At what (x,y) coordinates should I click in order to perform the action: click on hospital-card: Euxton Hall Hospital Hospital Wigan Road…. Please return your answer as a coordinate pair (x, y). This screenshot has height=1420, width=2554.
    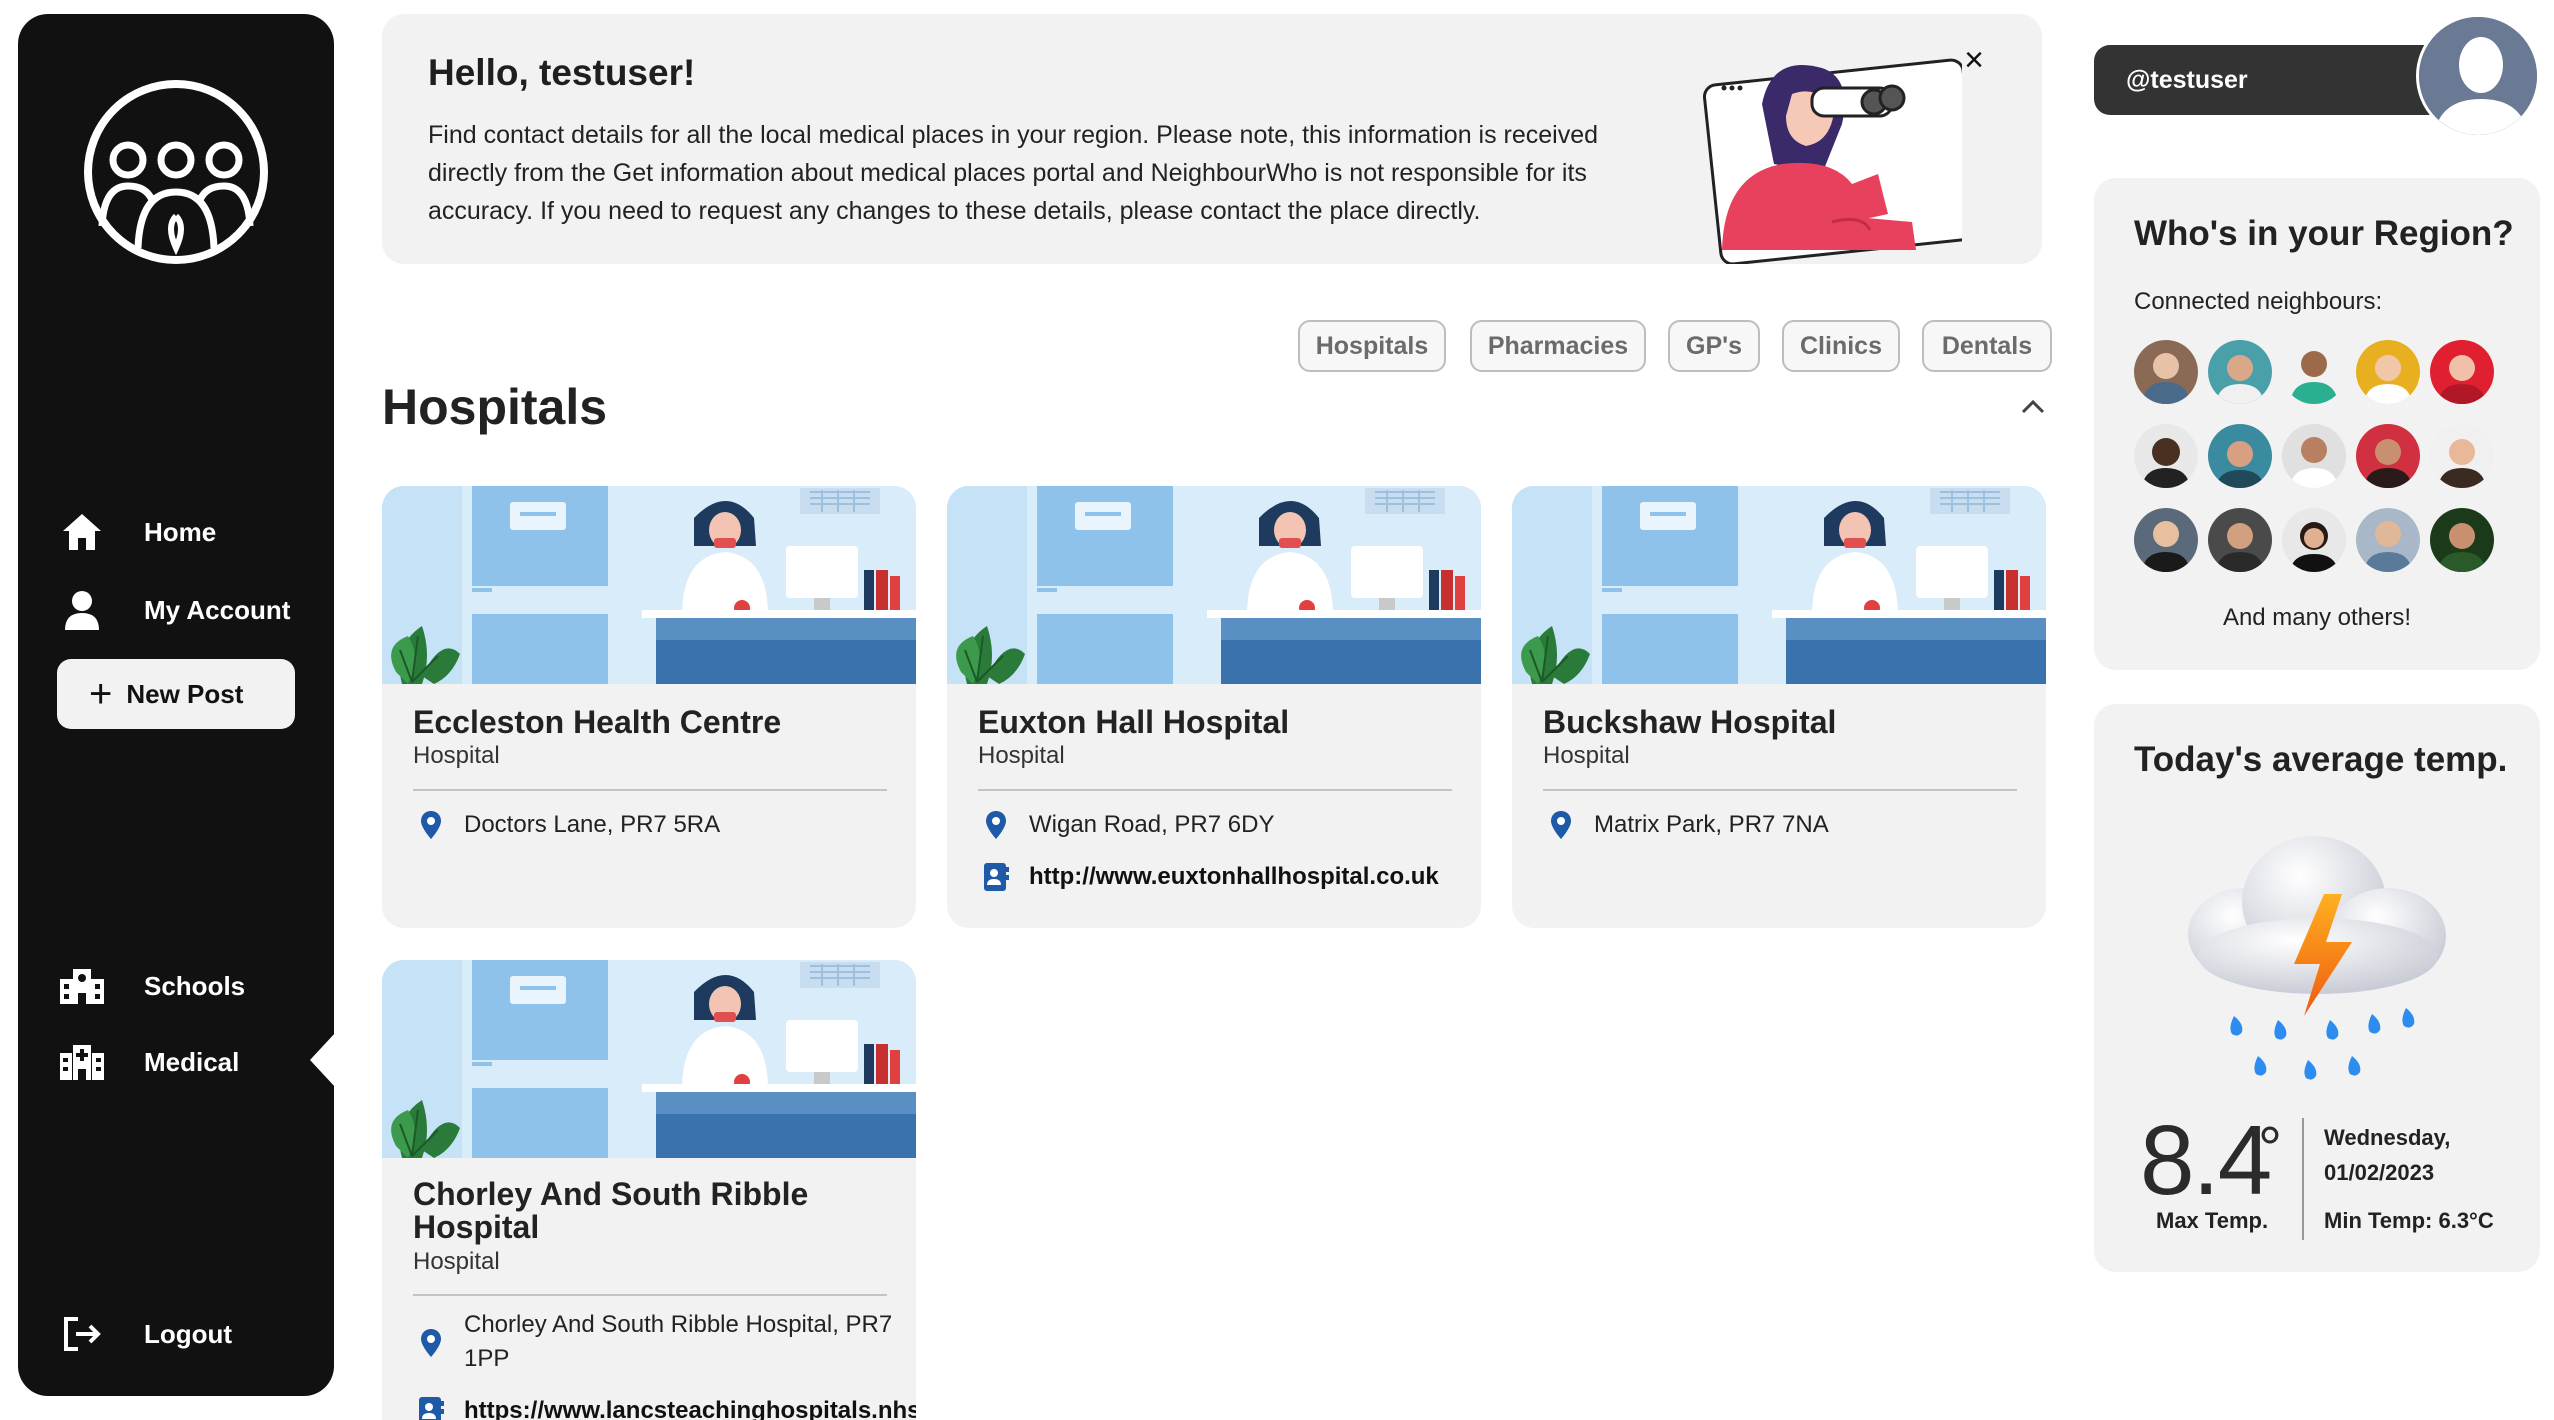
    Looking at the image, I should click on (1214, 707).